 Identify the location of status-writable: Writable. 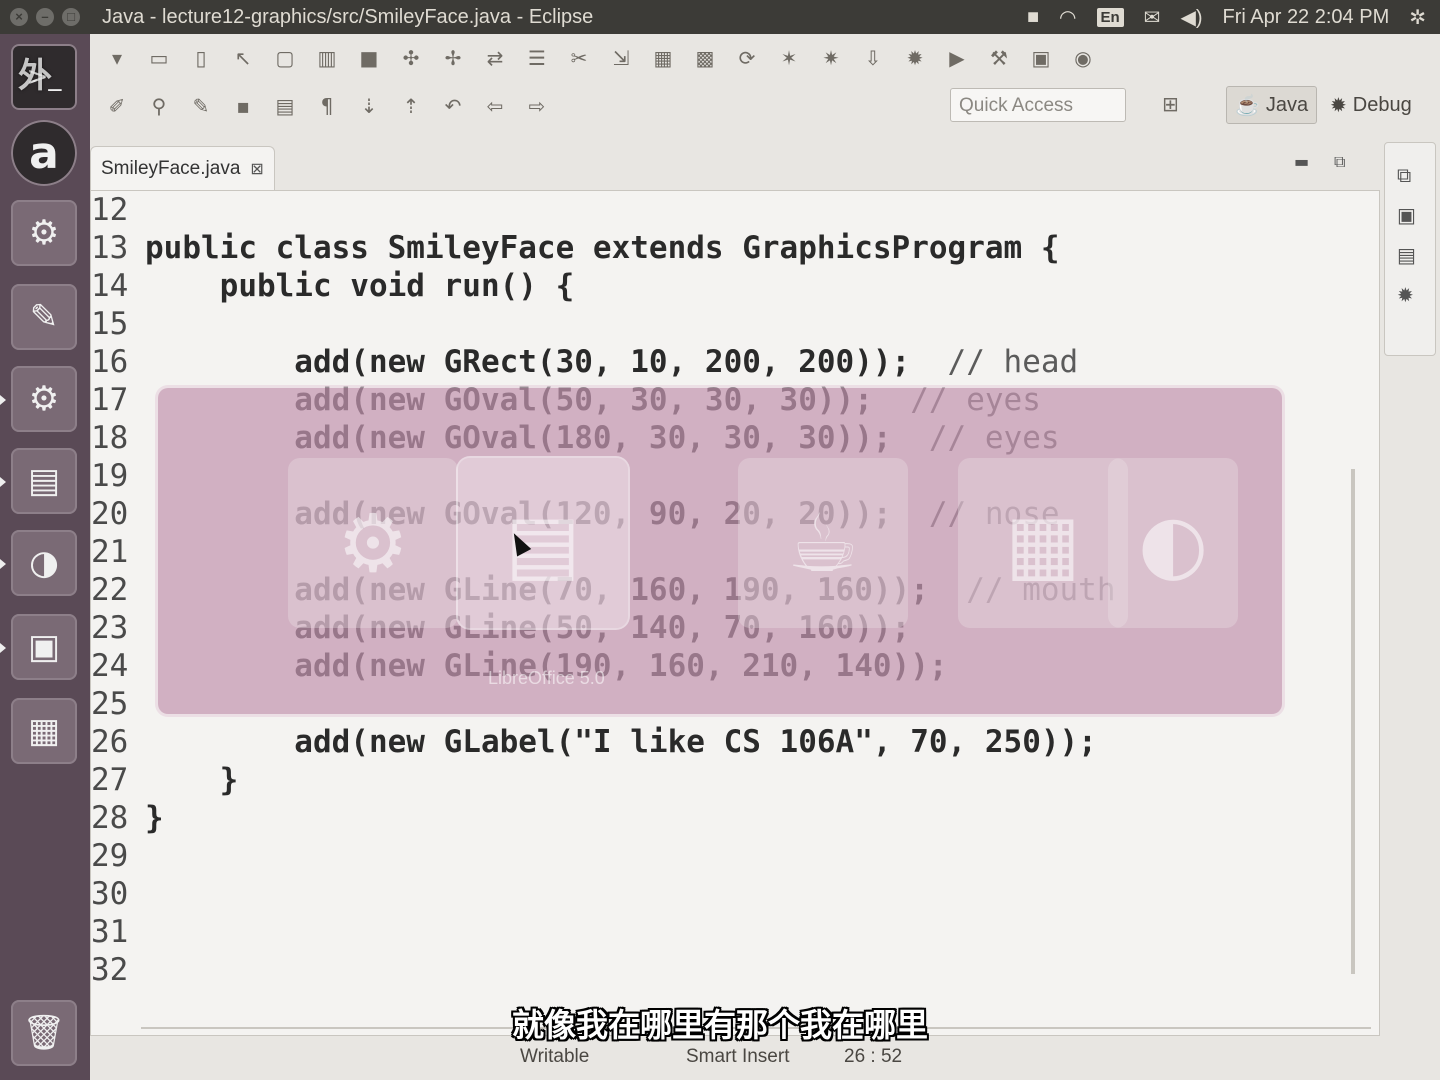
(555, 1056).